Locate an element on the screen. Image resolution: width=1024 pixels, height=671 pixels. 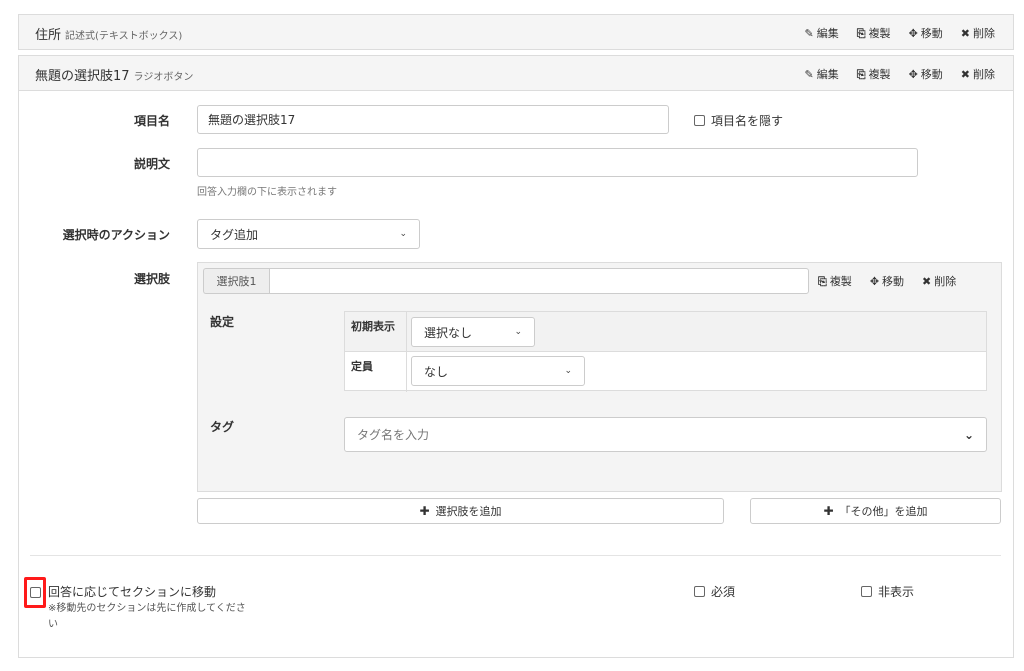
description-input is located at coordinates (557, 162).